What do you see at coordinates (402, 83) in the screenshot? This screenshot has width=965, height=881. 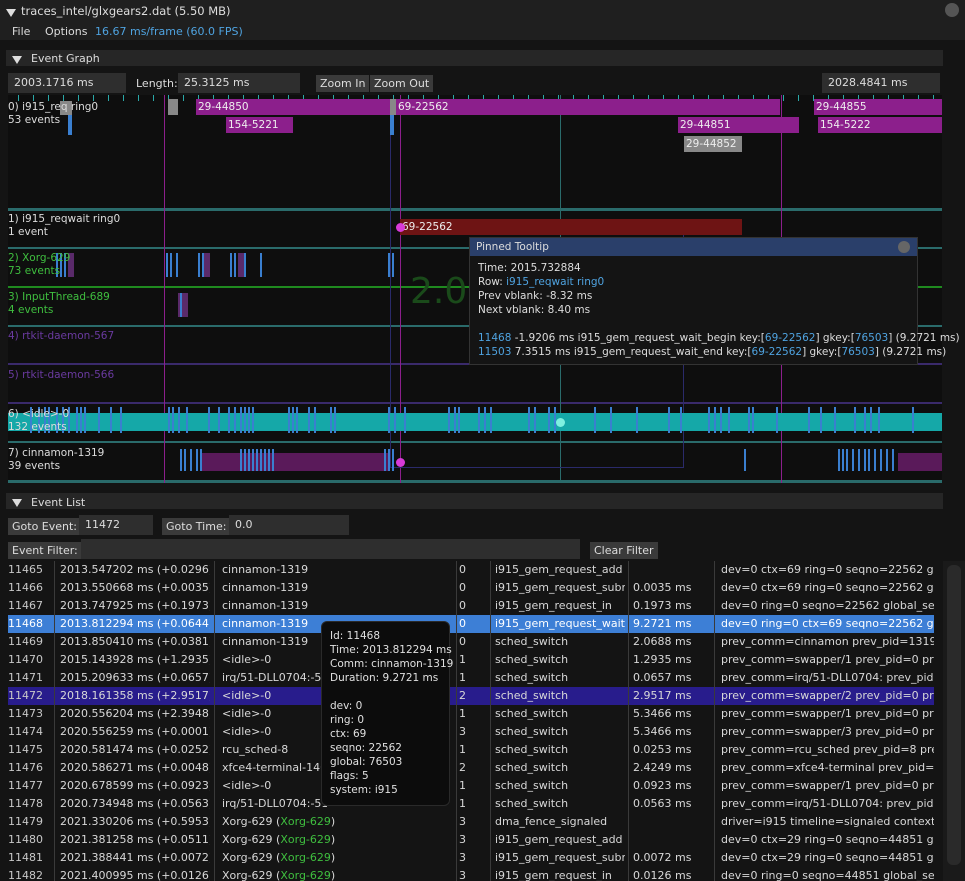 I see `zoom-out-button: Zoom Out` at bounding box center [402, 83].